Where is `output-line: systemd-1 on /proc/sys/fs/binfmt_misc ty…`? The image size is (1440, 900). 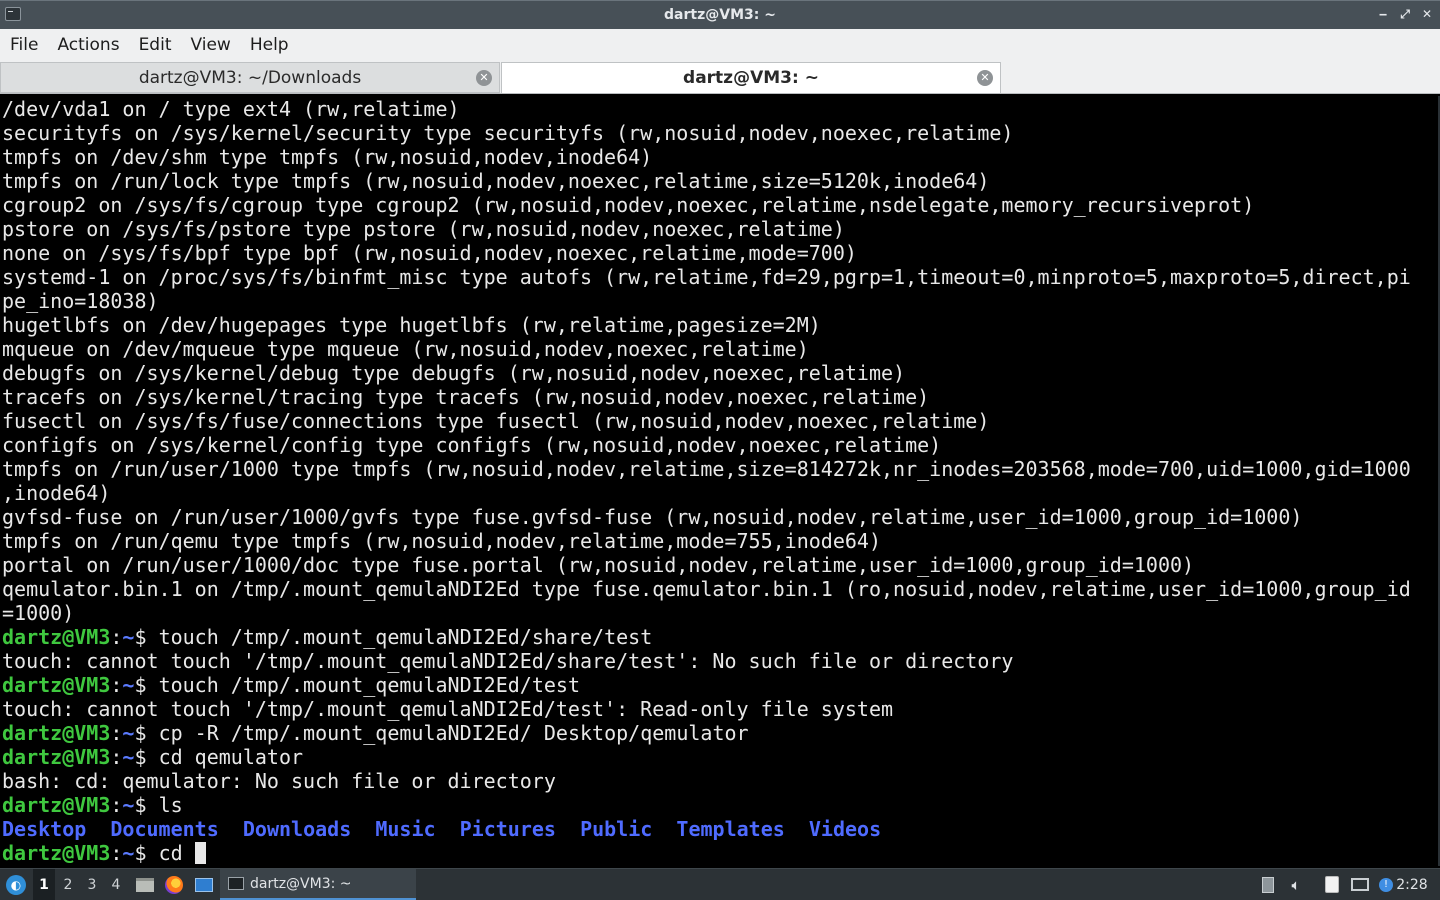
output-line: systemd-1 on /proc/sys/fs/binfmt_misc ty… is located at coordinates (706, 277).